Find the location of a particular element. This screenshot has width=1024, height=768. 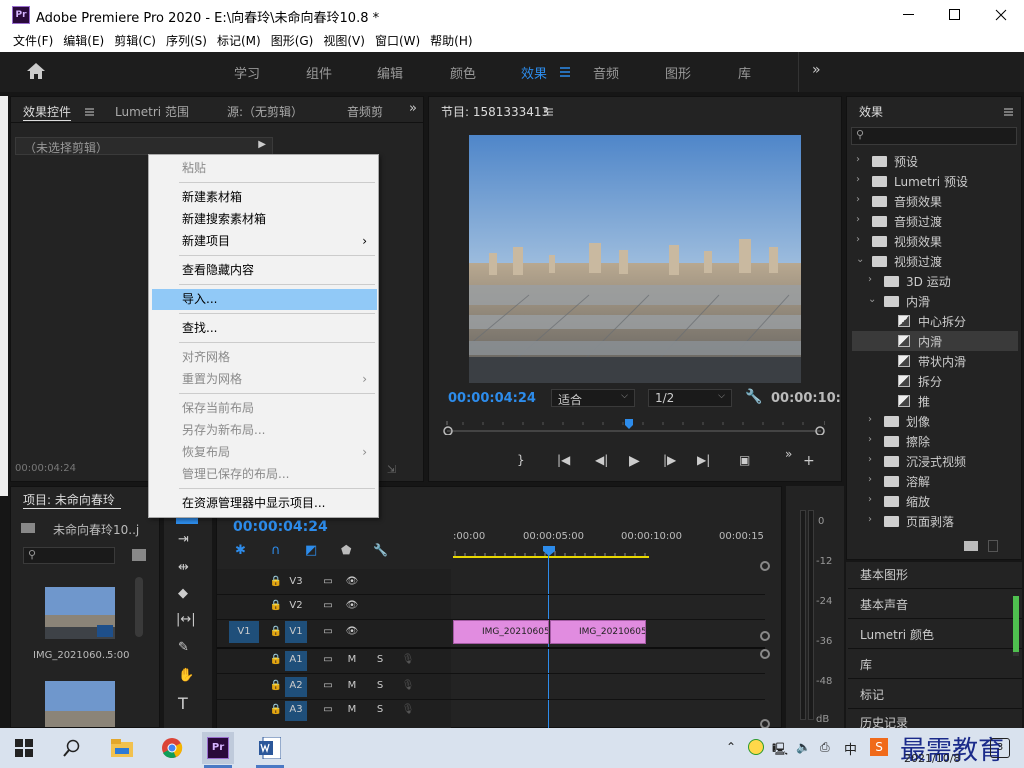

add-button-icon: + is located at coordinates (809, 461).